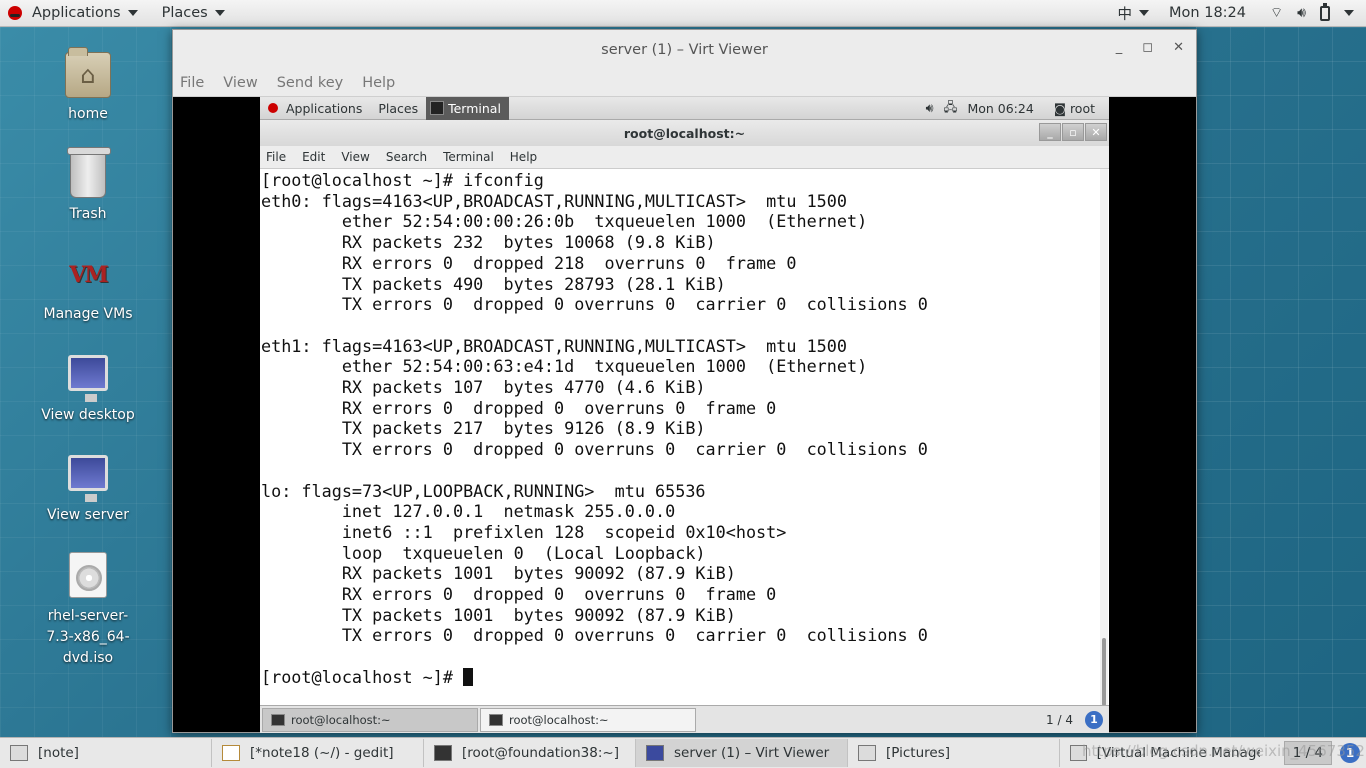  I want to click on taskbar-item-label: [Virtual Machine Manager], so click(1178, 753).